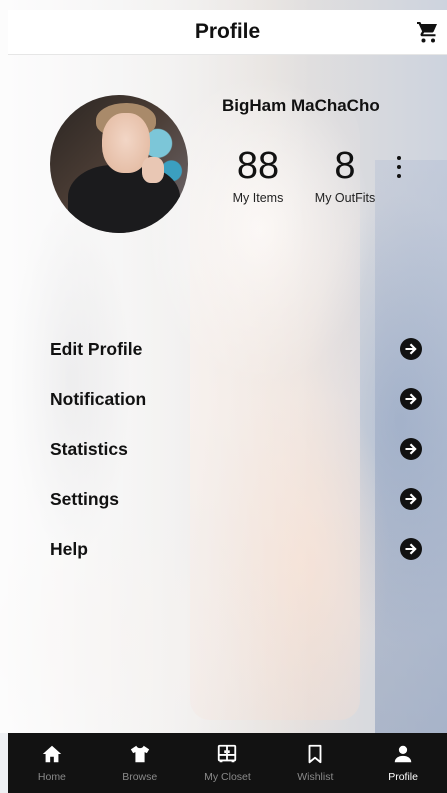 This screenshot has height=793, width=447. I want to click on nav-home: Home, so click(52, 763).